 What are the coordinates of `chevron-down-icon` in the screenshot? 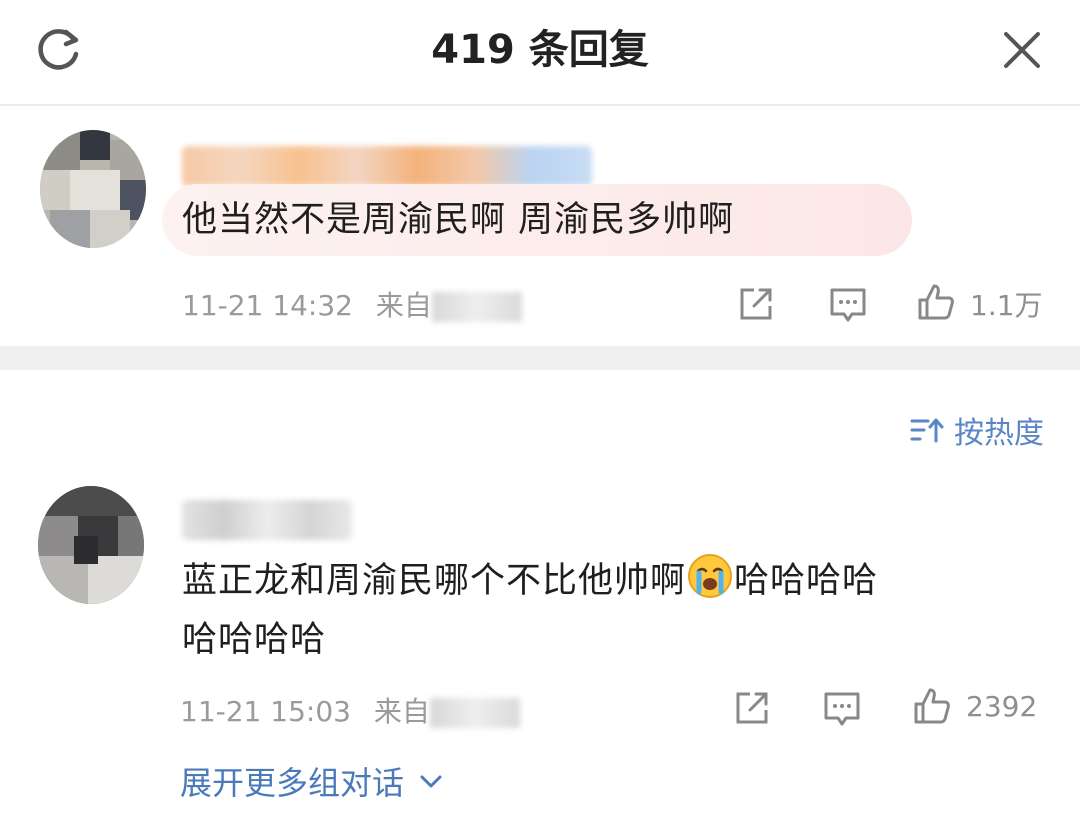 It's located at (431, 781).